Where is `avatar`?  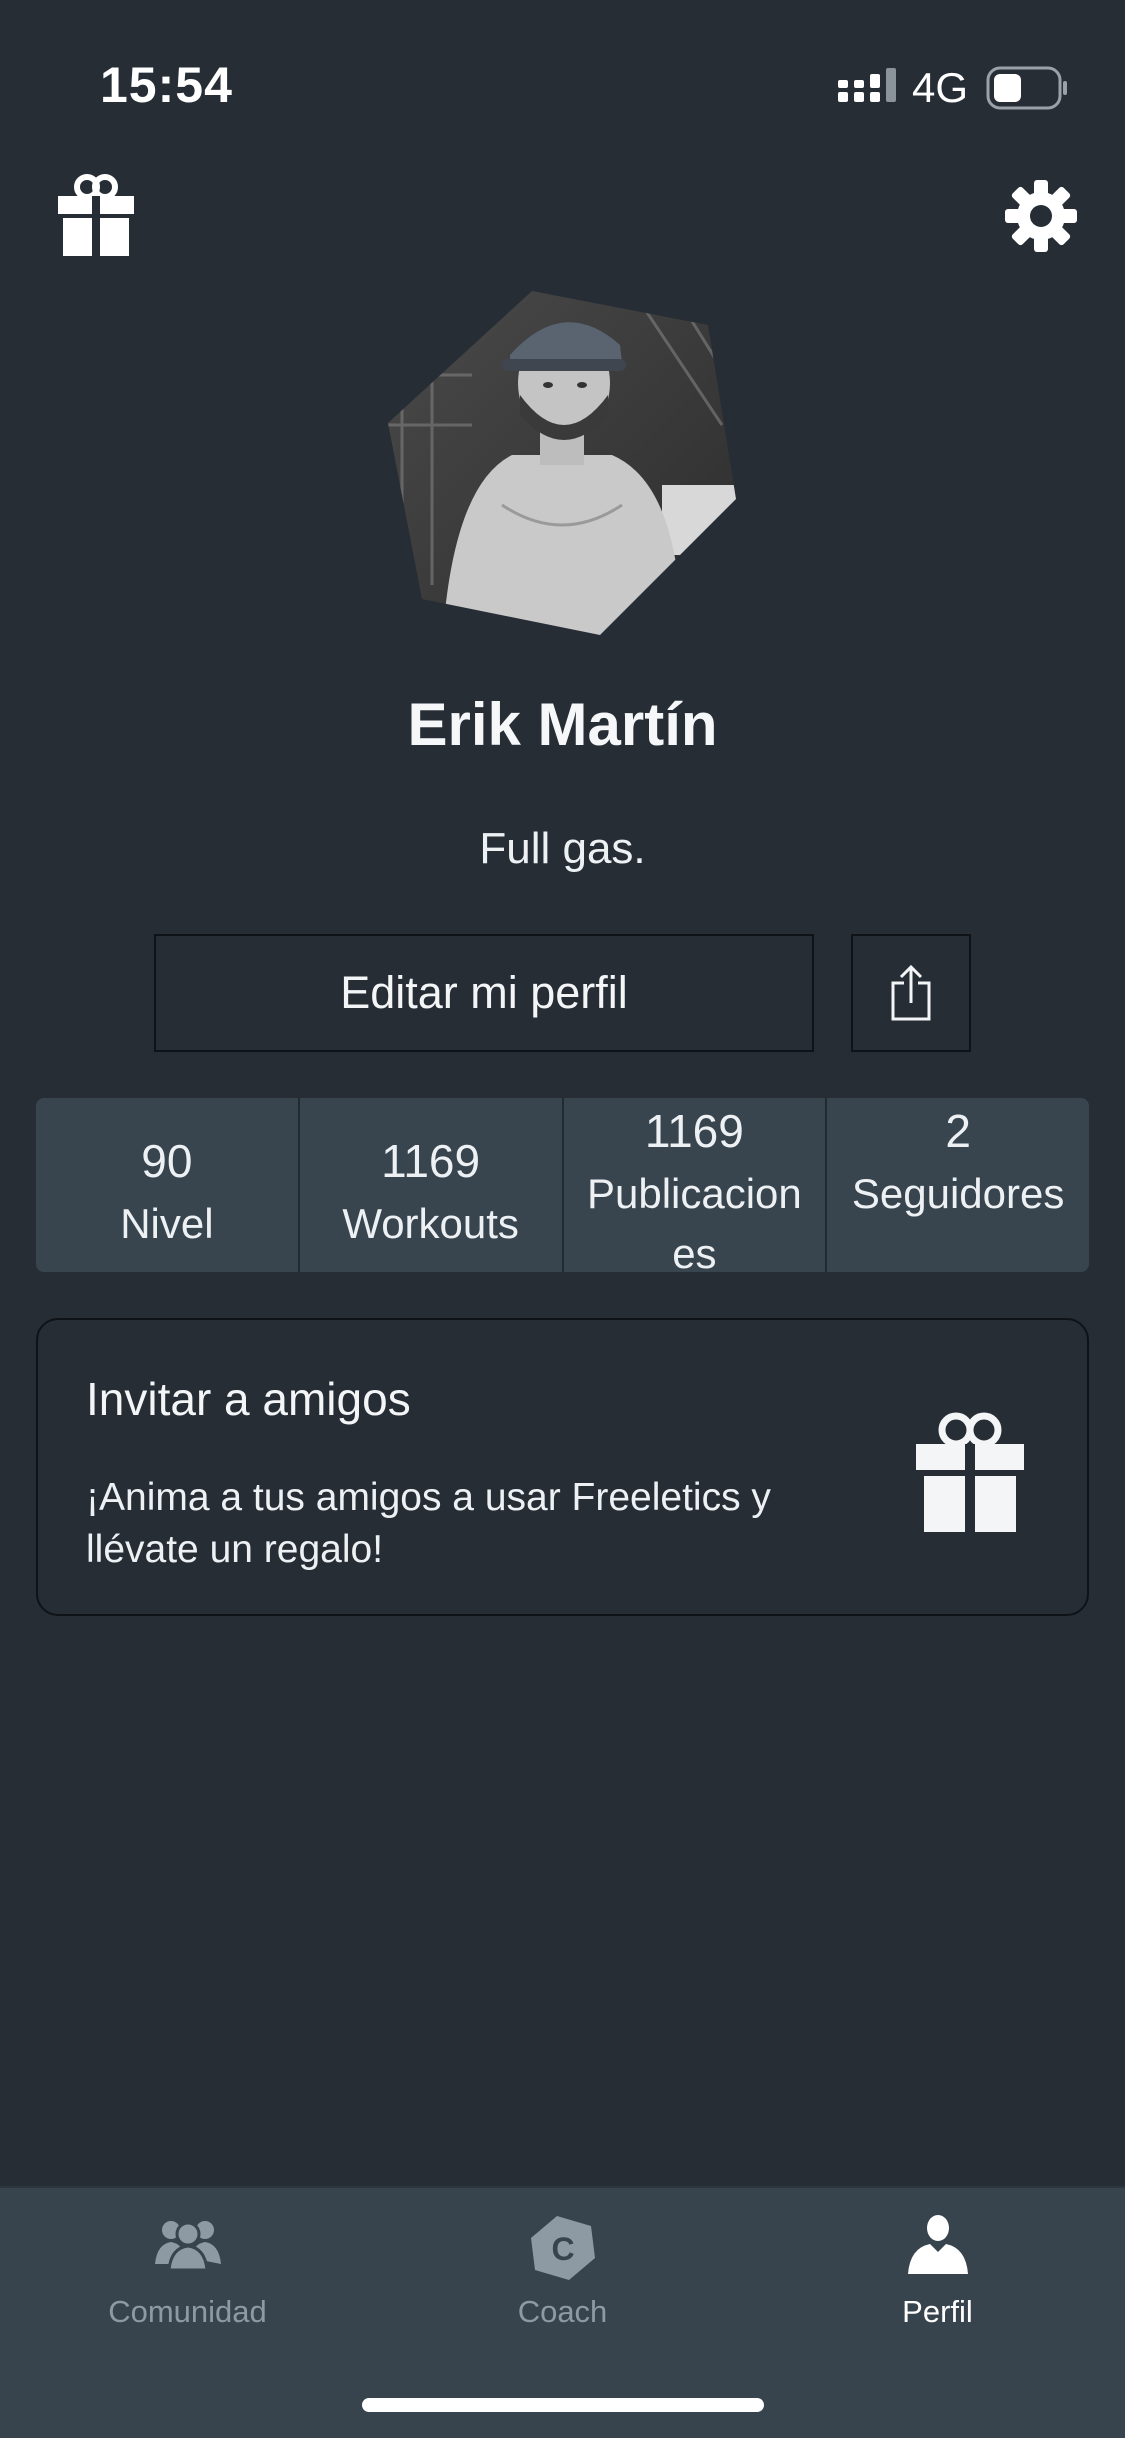 avatar is located at coordinates (563, 466).